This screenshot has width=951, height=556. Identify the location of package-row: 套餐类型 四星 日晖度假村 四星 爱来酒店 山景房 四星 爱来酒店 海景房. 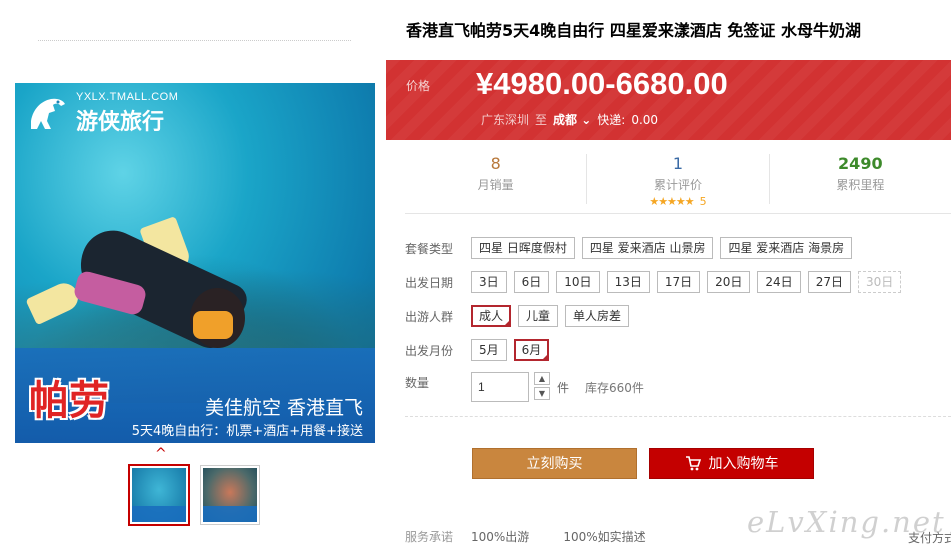
(632, 248).